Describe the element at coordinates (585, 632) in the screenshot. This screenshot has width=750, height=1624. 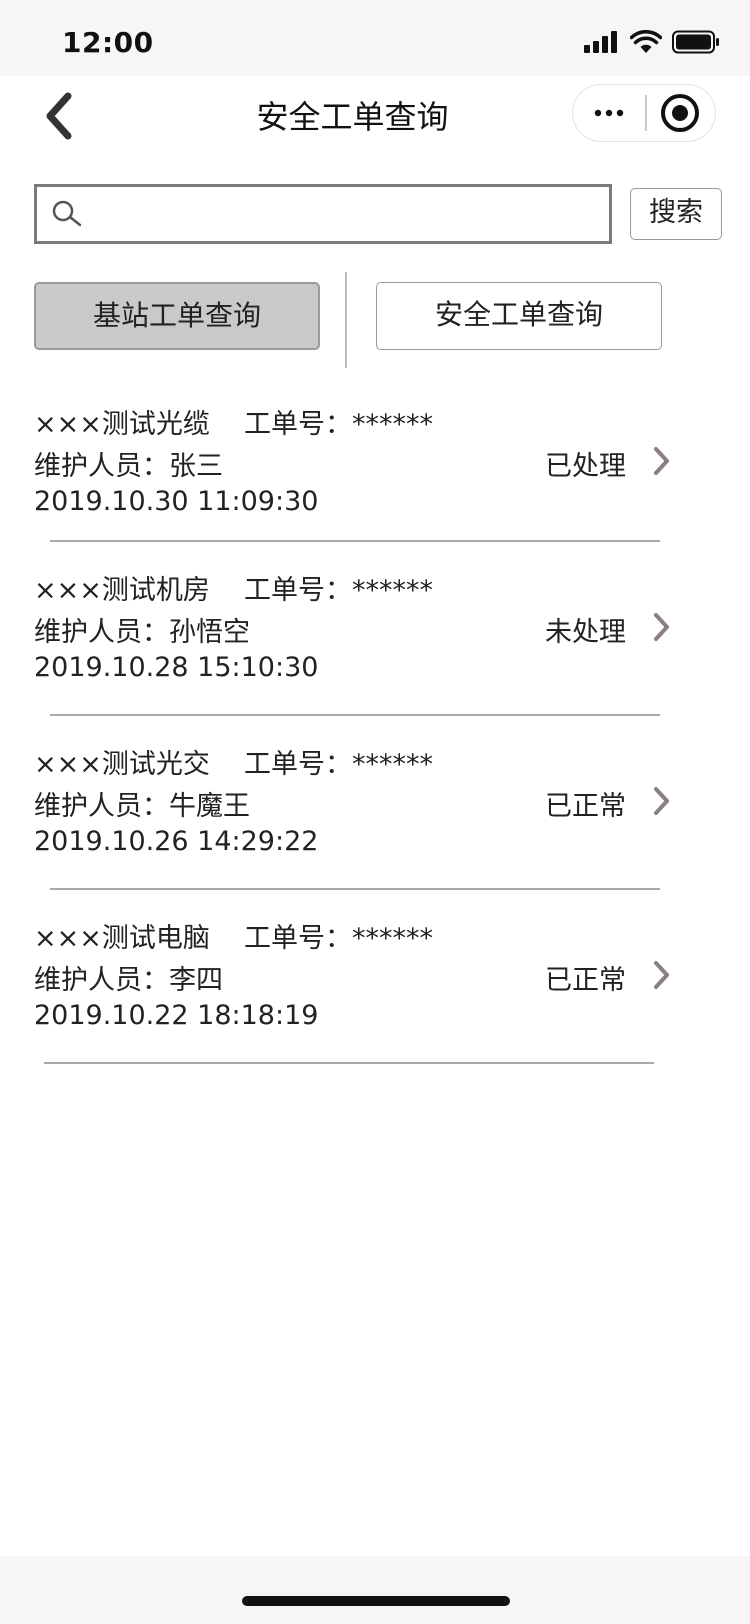
I see `status-label: 未处理` at that location.